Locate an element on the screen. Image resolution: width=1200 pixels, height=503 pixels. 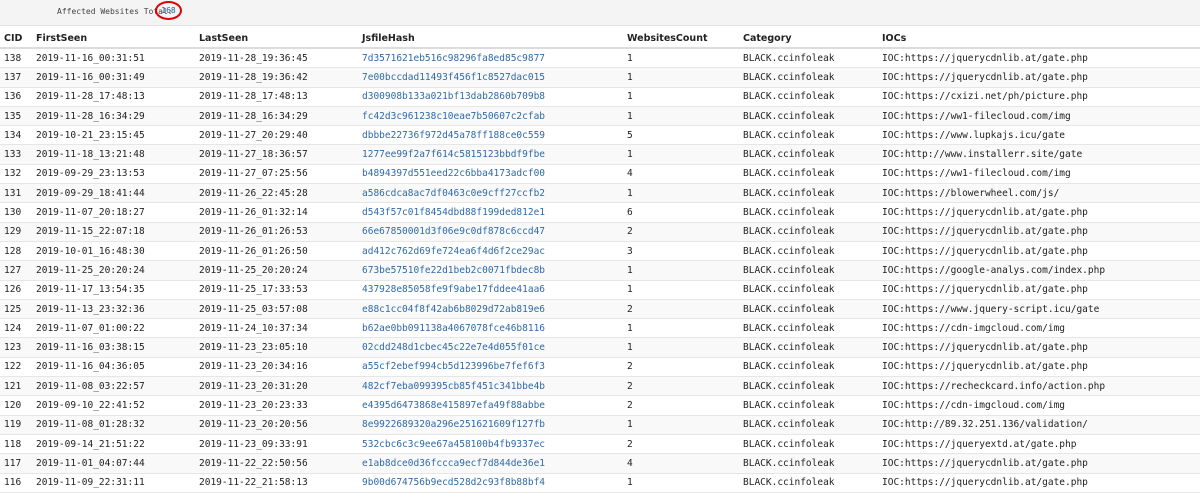
jsfilehash-link: 02cdd248d1cbec45c22e7e4d055f01ce is located at coordinates (490, 347).